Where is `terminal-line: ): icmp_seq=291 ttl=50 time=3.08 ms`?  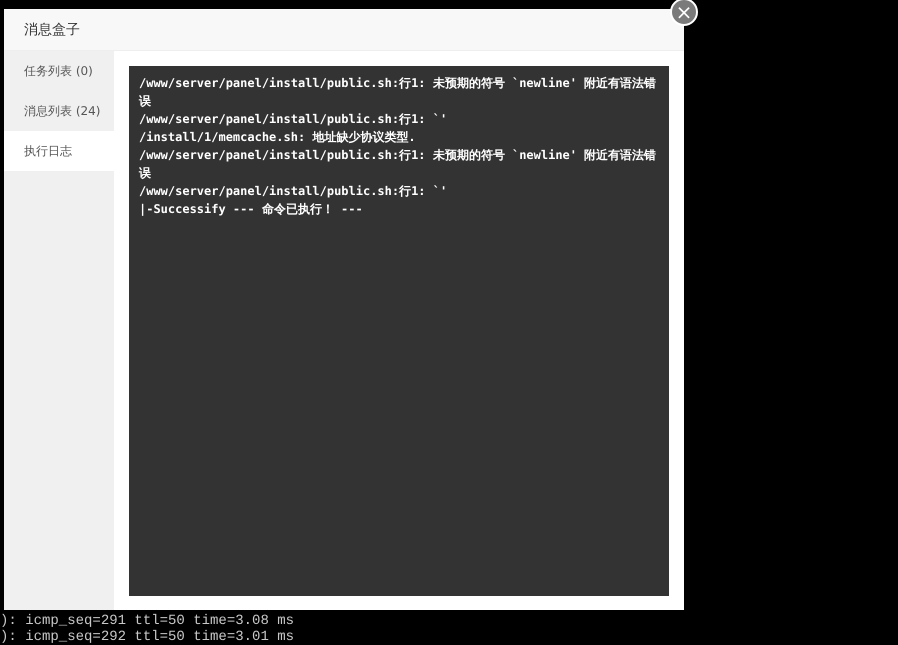
terminal-line: ): icmp_seq=291 ttl=50 time=3.08 ms is located at coordinates (148, 621).